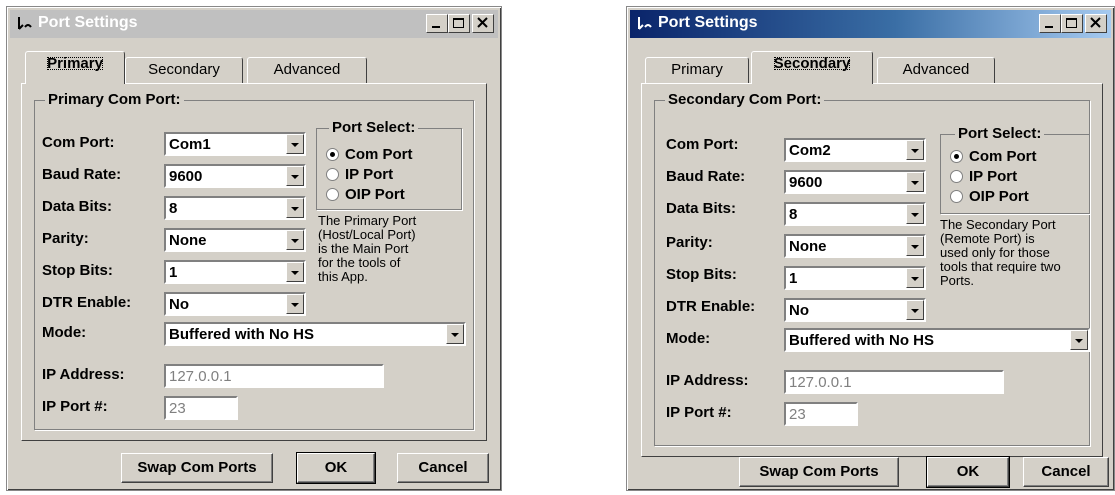  Describe the element at coordinates (65, 238) in the screenshot. I see `parity-label: Parity:` at that location.